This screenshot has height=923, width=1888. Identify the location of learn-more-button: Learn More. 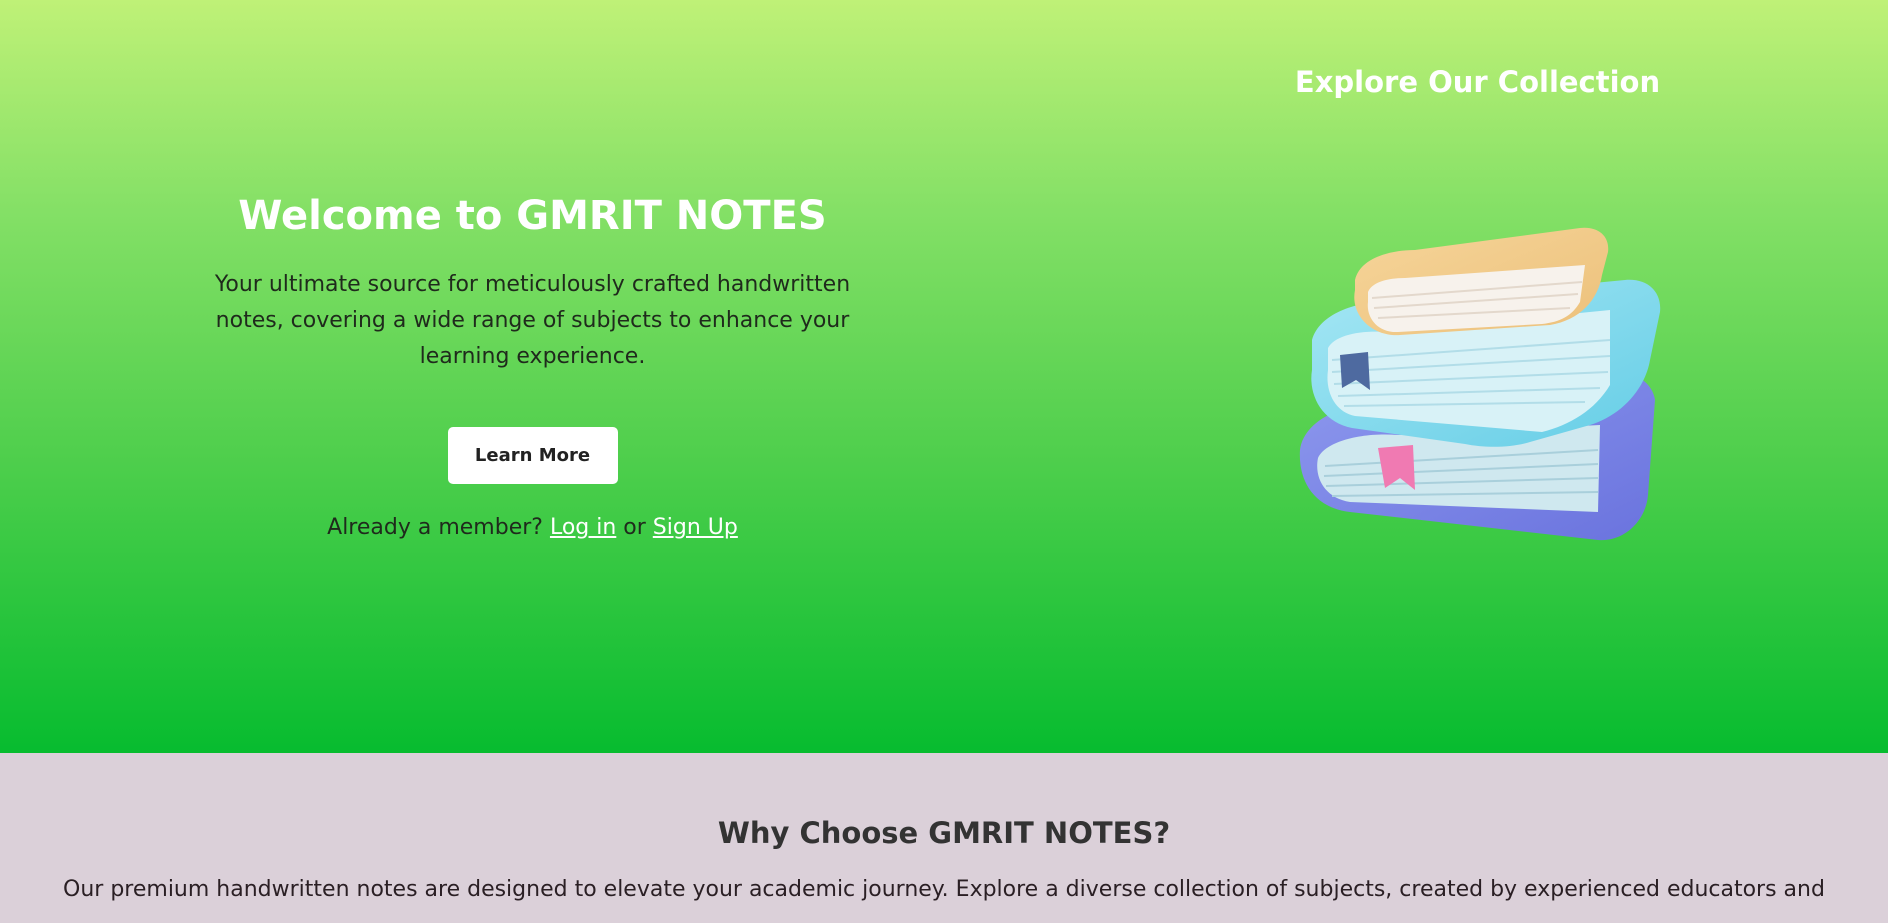
(532, 455).